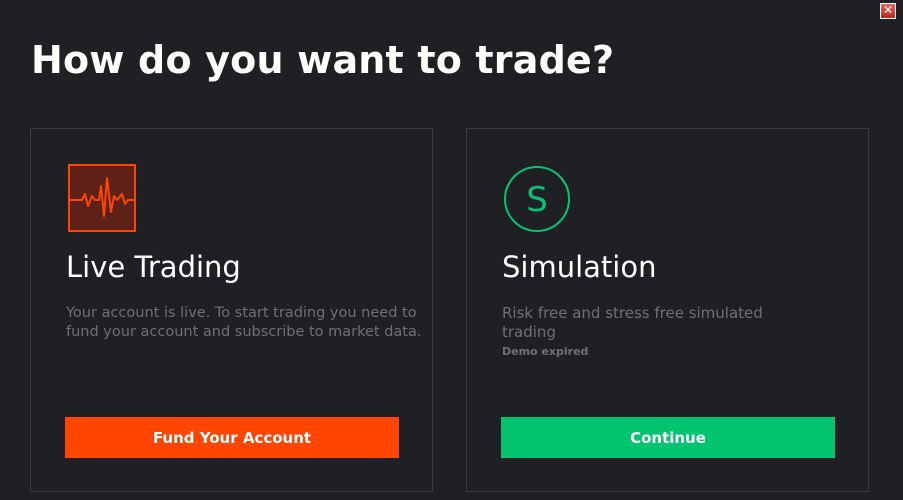 The width and height of the screenshot is (903, 500). What do you see at coordinates (579, 267) in the screenshot?
I see `simulation-title: Simulation` at bounding box center [579, 267].